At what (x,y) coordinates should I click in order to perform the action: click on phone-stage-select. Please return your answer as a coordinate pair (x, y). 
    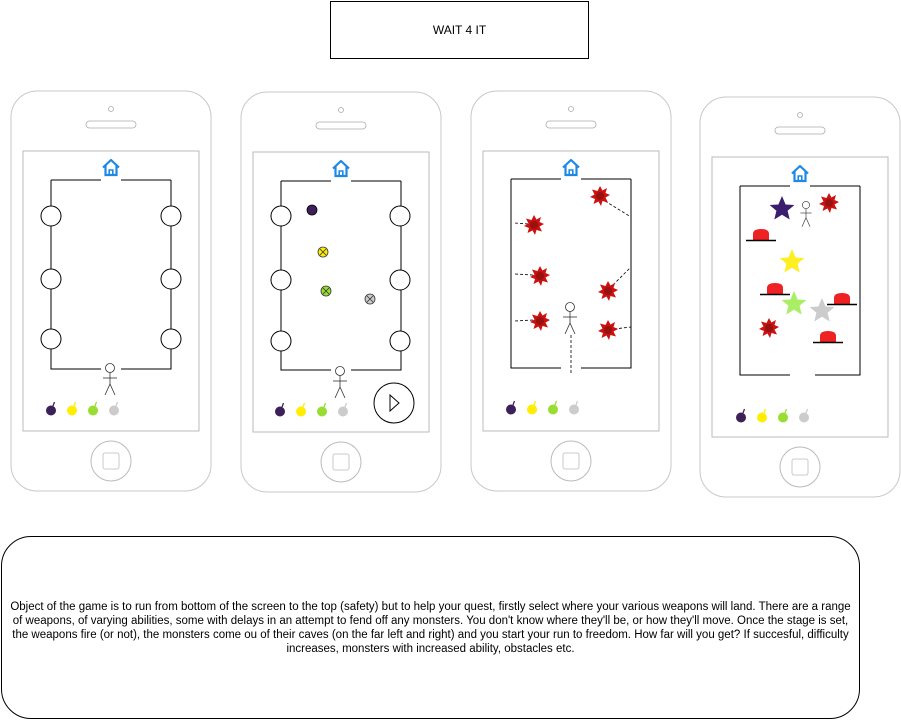
    Looking at the image, I should click on (111, 291).